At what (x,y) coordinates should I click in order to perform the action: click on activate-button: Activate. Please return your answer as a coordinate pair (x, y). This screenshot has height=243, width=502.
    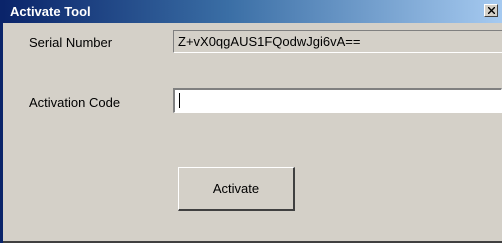
    Looking at the image, I should click on (236, 189).